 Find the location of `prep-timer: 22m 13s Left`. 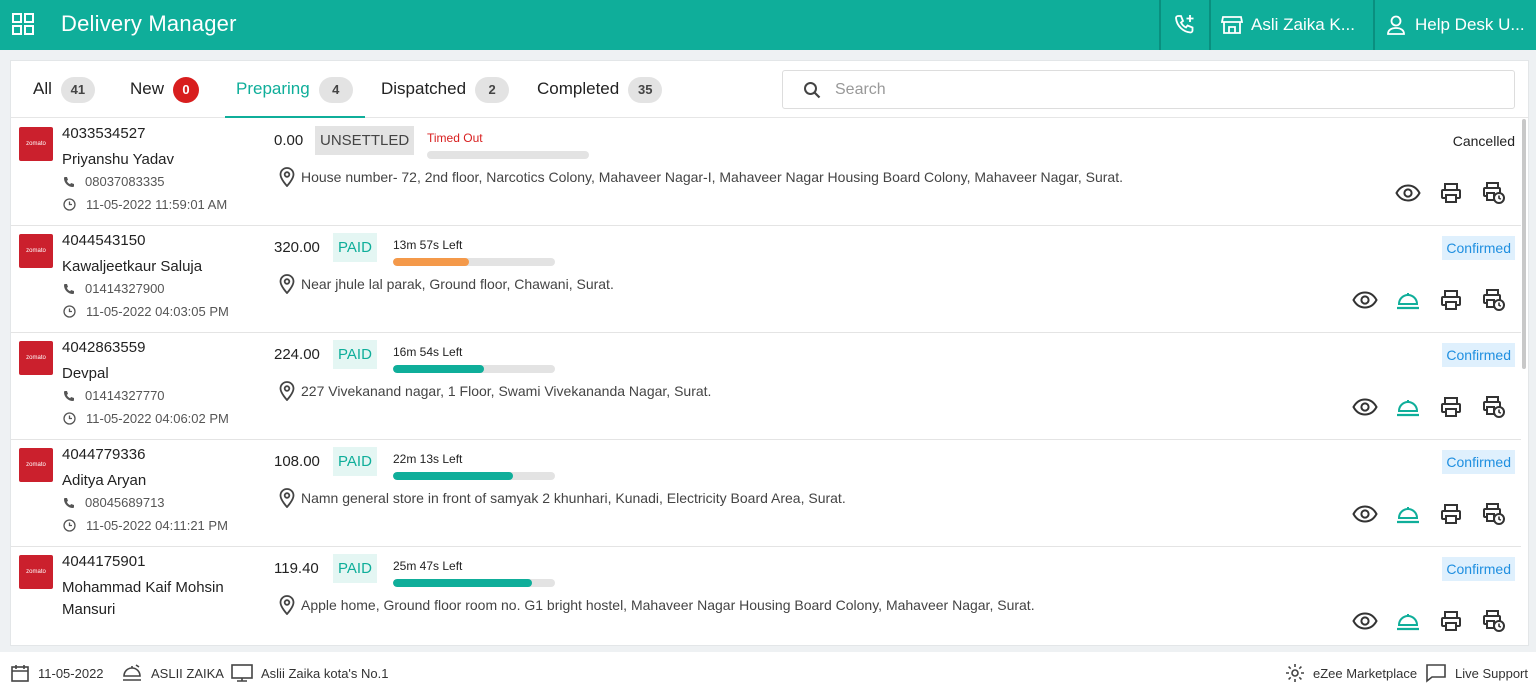

prep-timer: 22m 13s Left is located at coordinates (428, 459).